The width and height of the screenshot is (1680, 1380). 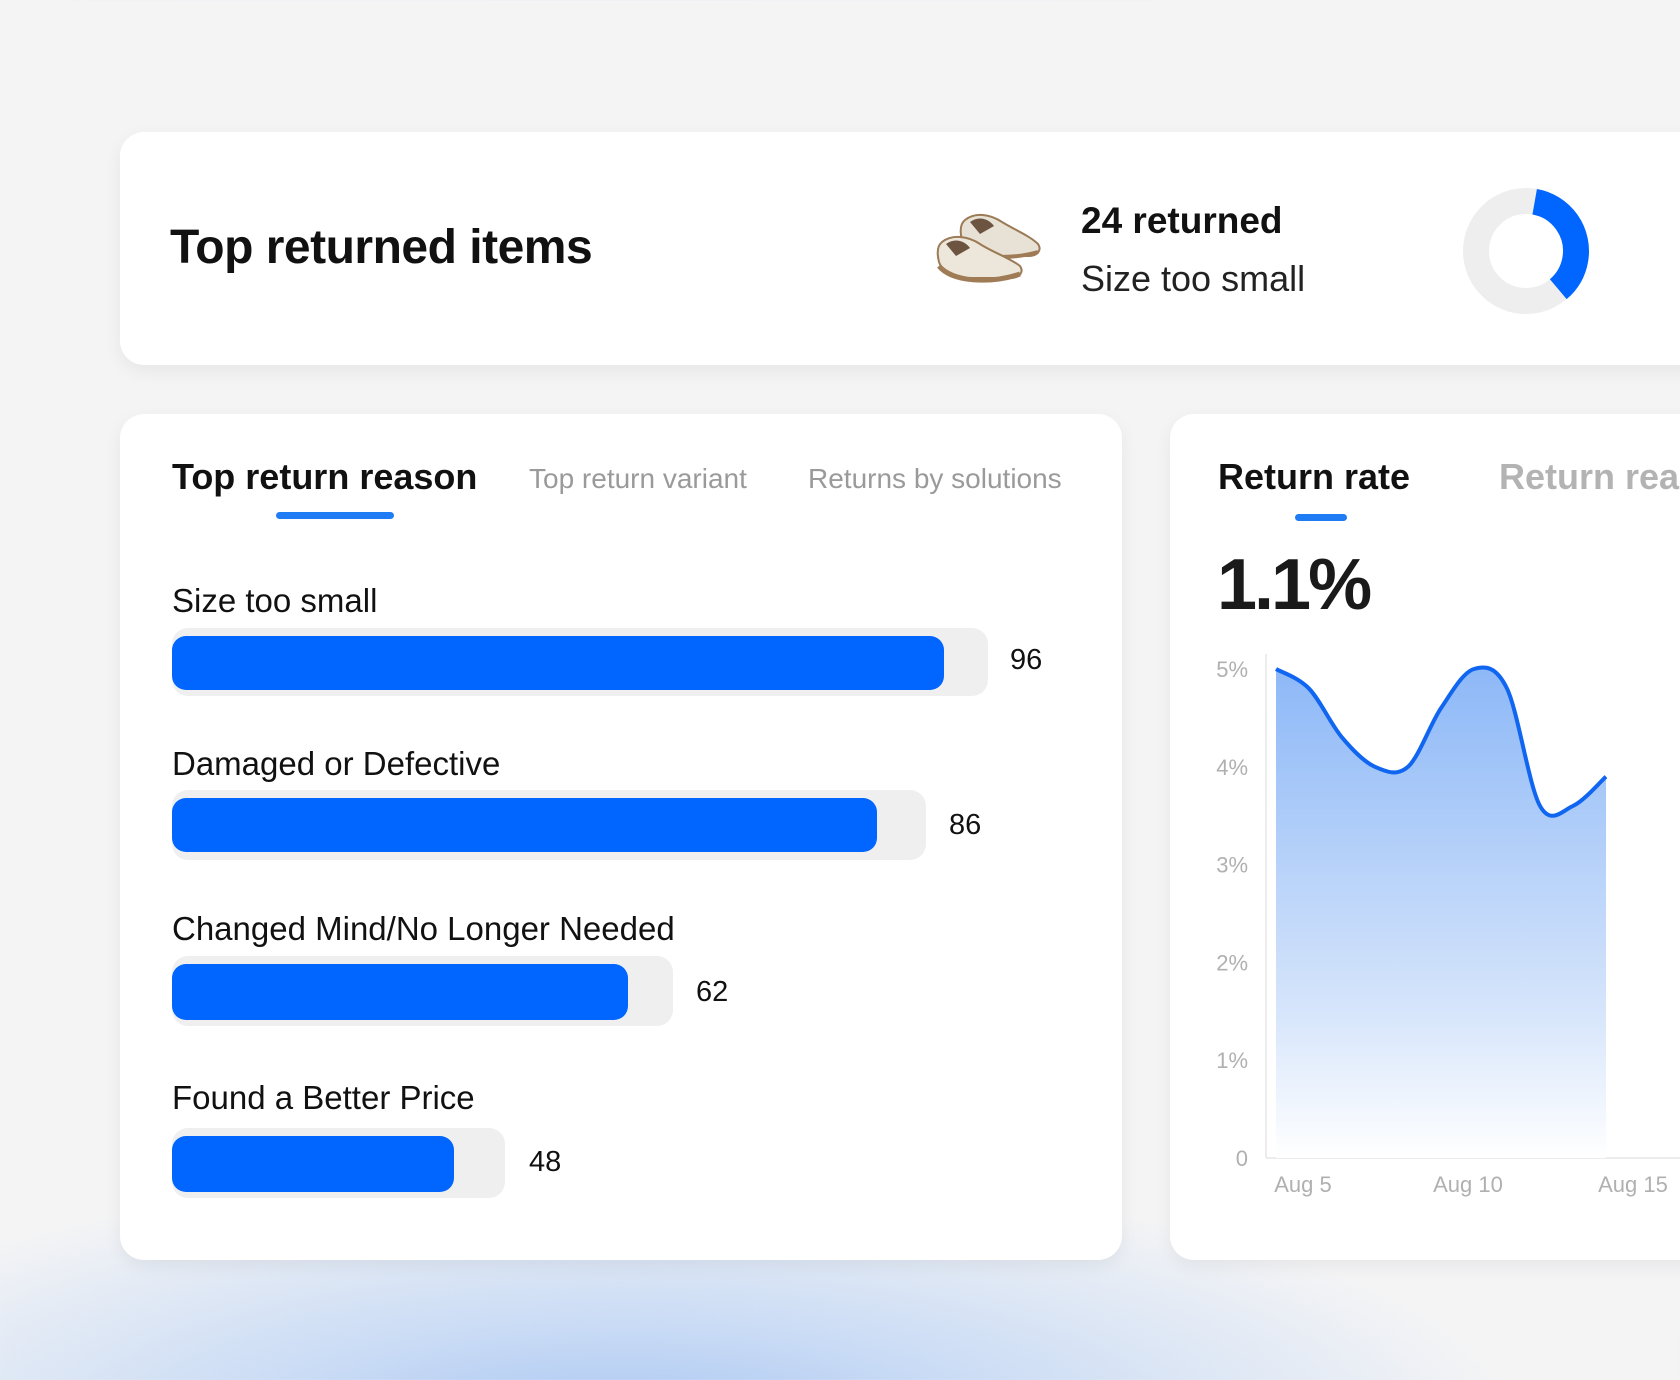 I want to click on y-tick-label: 0, so click(x=1242, y=1158).